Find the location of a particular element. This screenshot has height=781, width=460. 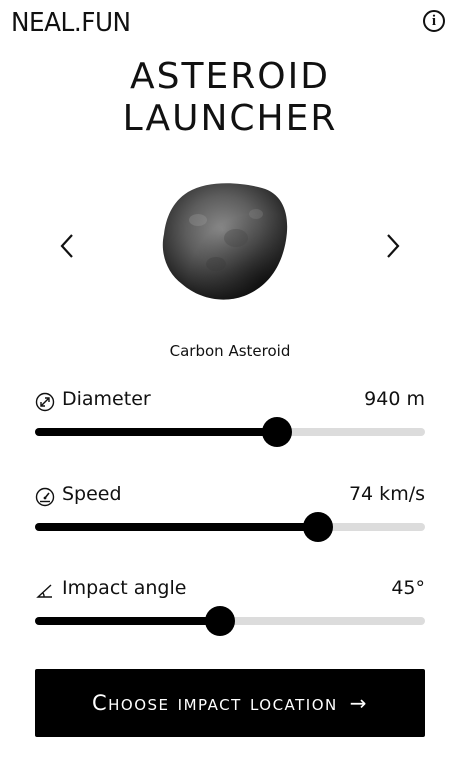

speed-track is located at coordinates (230, 527).